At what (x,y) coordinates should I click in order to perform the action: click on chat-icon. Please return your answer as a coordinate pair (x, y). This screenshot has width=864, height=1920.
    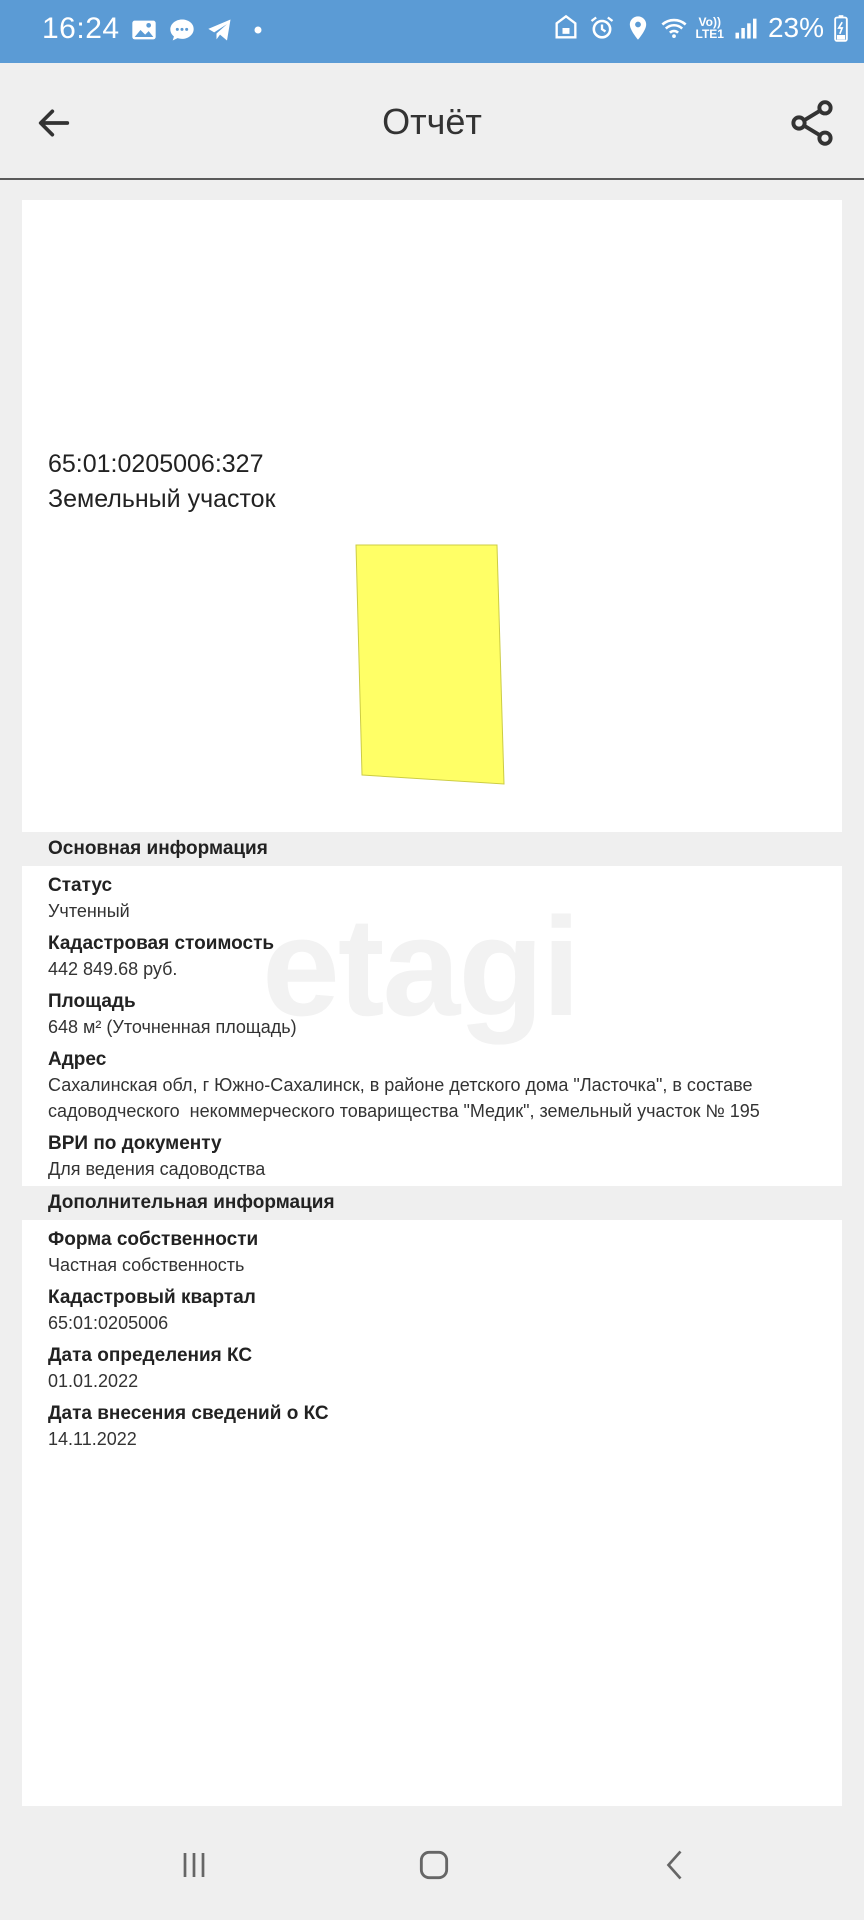
    Looking at the image, I should click on (182, 30).